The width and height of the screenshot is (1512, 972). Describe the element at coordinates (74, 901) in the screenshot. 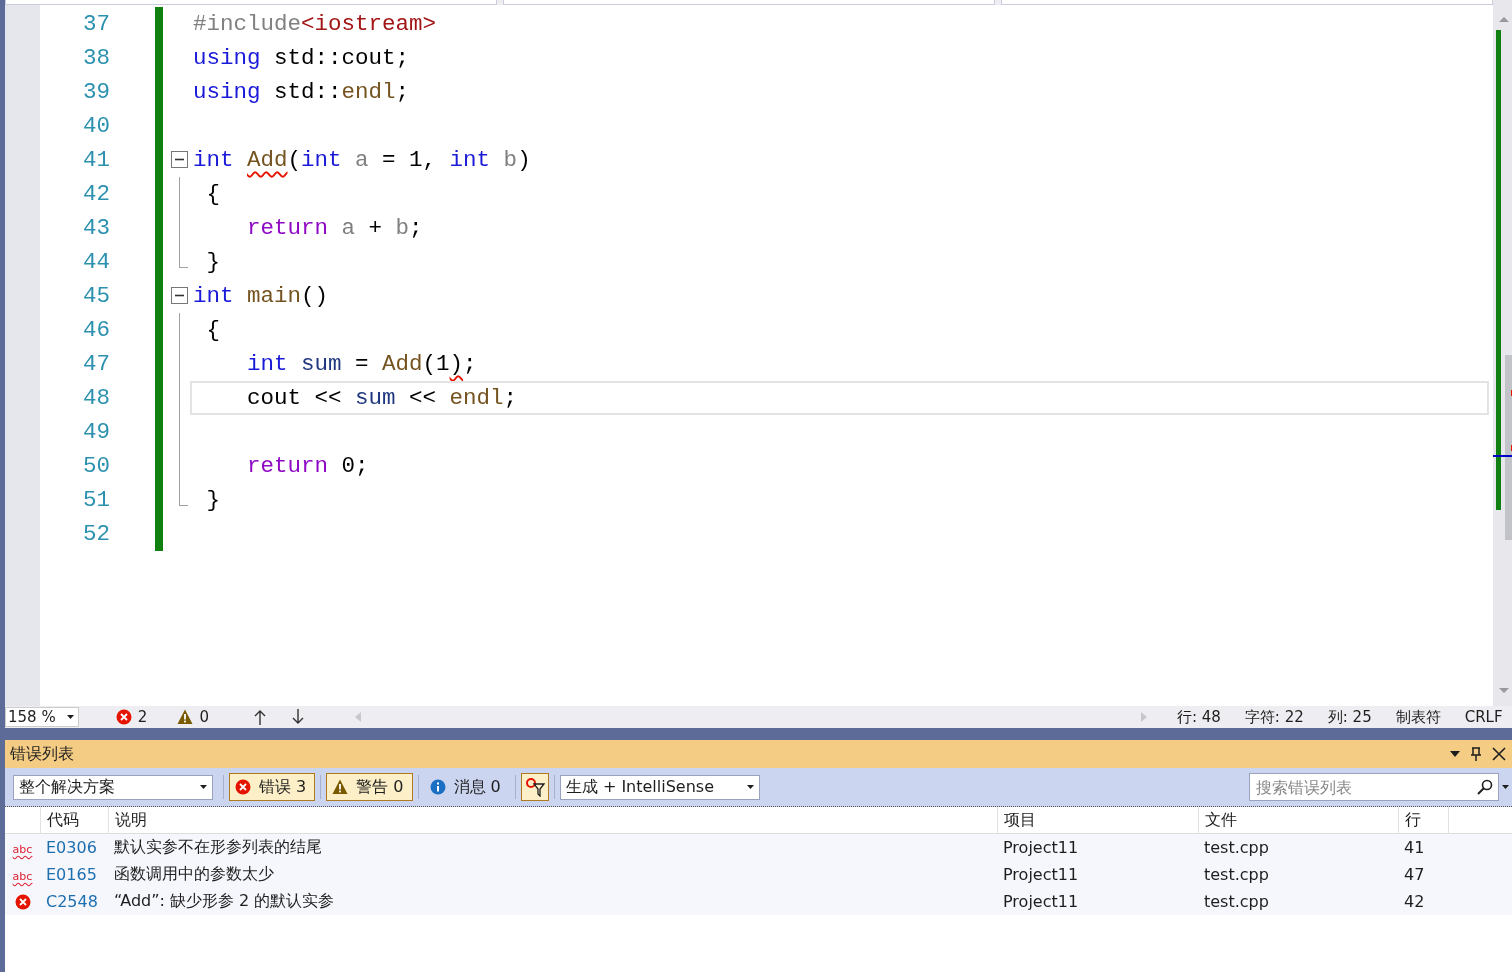

I see `error-code-link: C2548` at that location.